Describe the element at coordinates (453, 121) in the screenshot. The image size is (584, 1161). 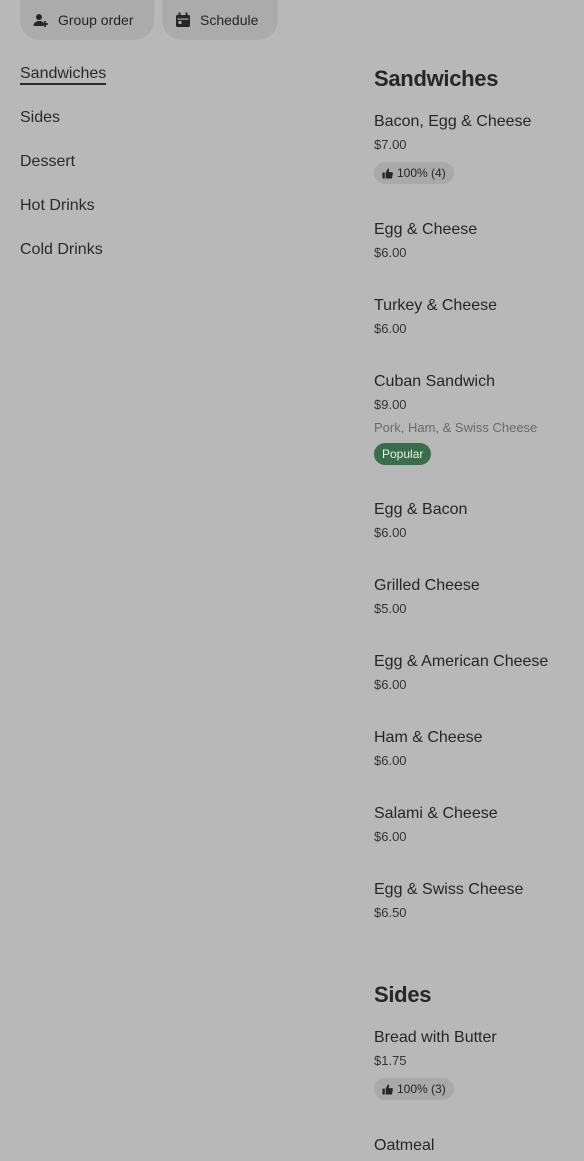
I see `item-name: Bacon, Egg & Cheese` at that location.